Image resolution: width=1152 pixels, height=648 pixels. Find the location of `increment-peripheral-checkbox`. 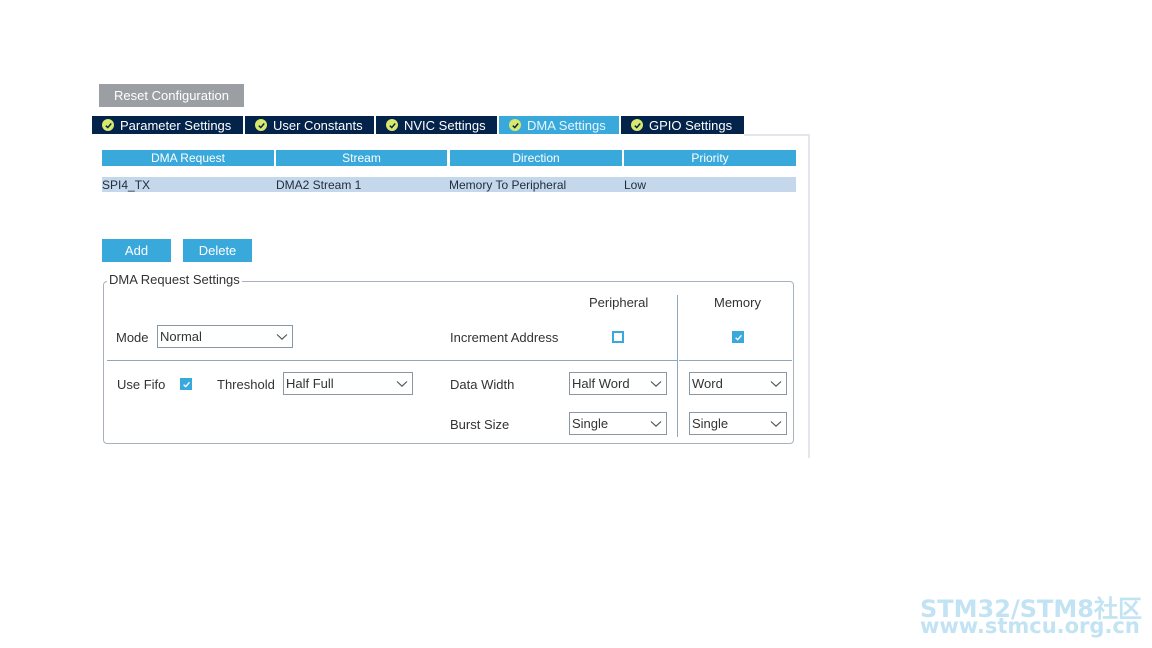

increment-peripheral-checkbox is located at coordinates (618, 337).